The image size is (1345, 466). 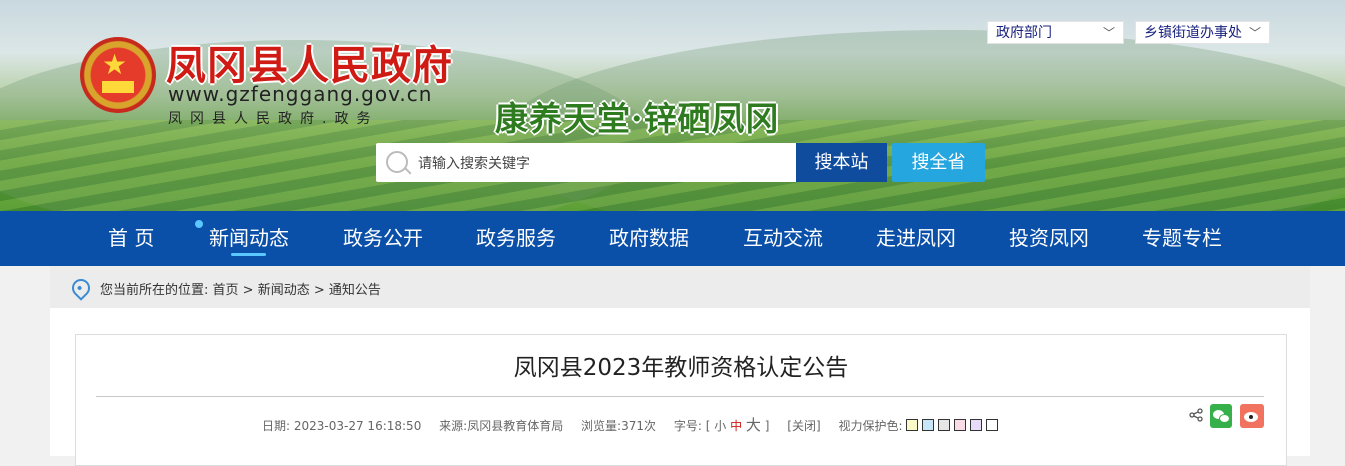 I want to click on breadcrumb-prefix: 您当前所在的位置:, so click(x=156, y=290).